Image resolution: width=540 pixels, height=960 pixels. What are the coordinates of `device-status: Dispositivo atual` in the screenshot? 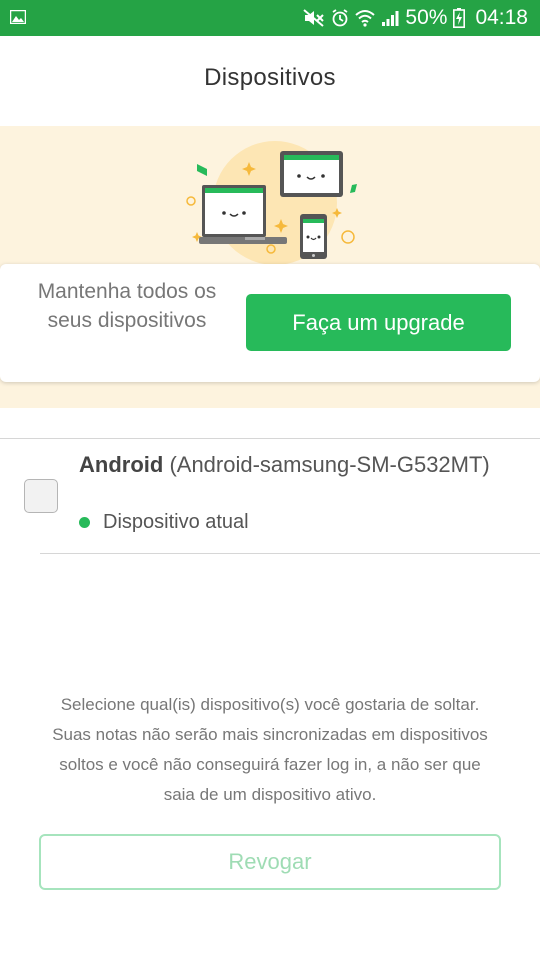 It's located at (164, 522).